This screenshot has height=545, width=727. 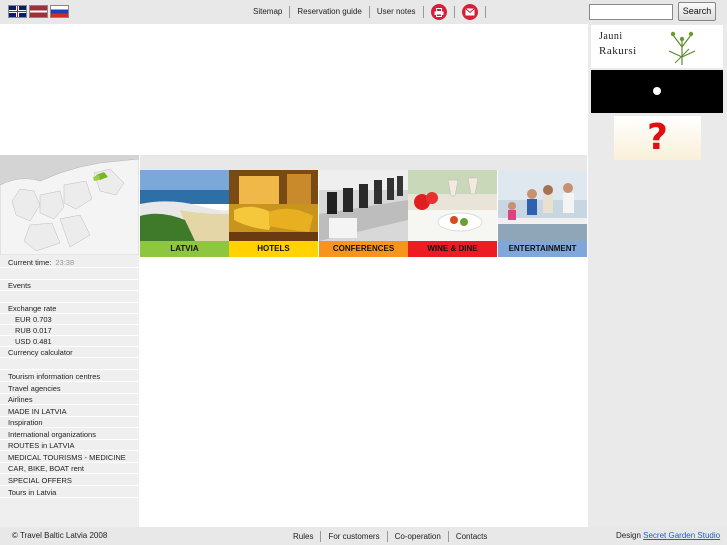 What do you see at coordinates (273, 205) in the screenshot?
I see `hotel-room-photo` at bounding box center [273, 205].